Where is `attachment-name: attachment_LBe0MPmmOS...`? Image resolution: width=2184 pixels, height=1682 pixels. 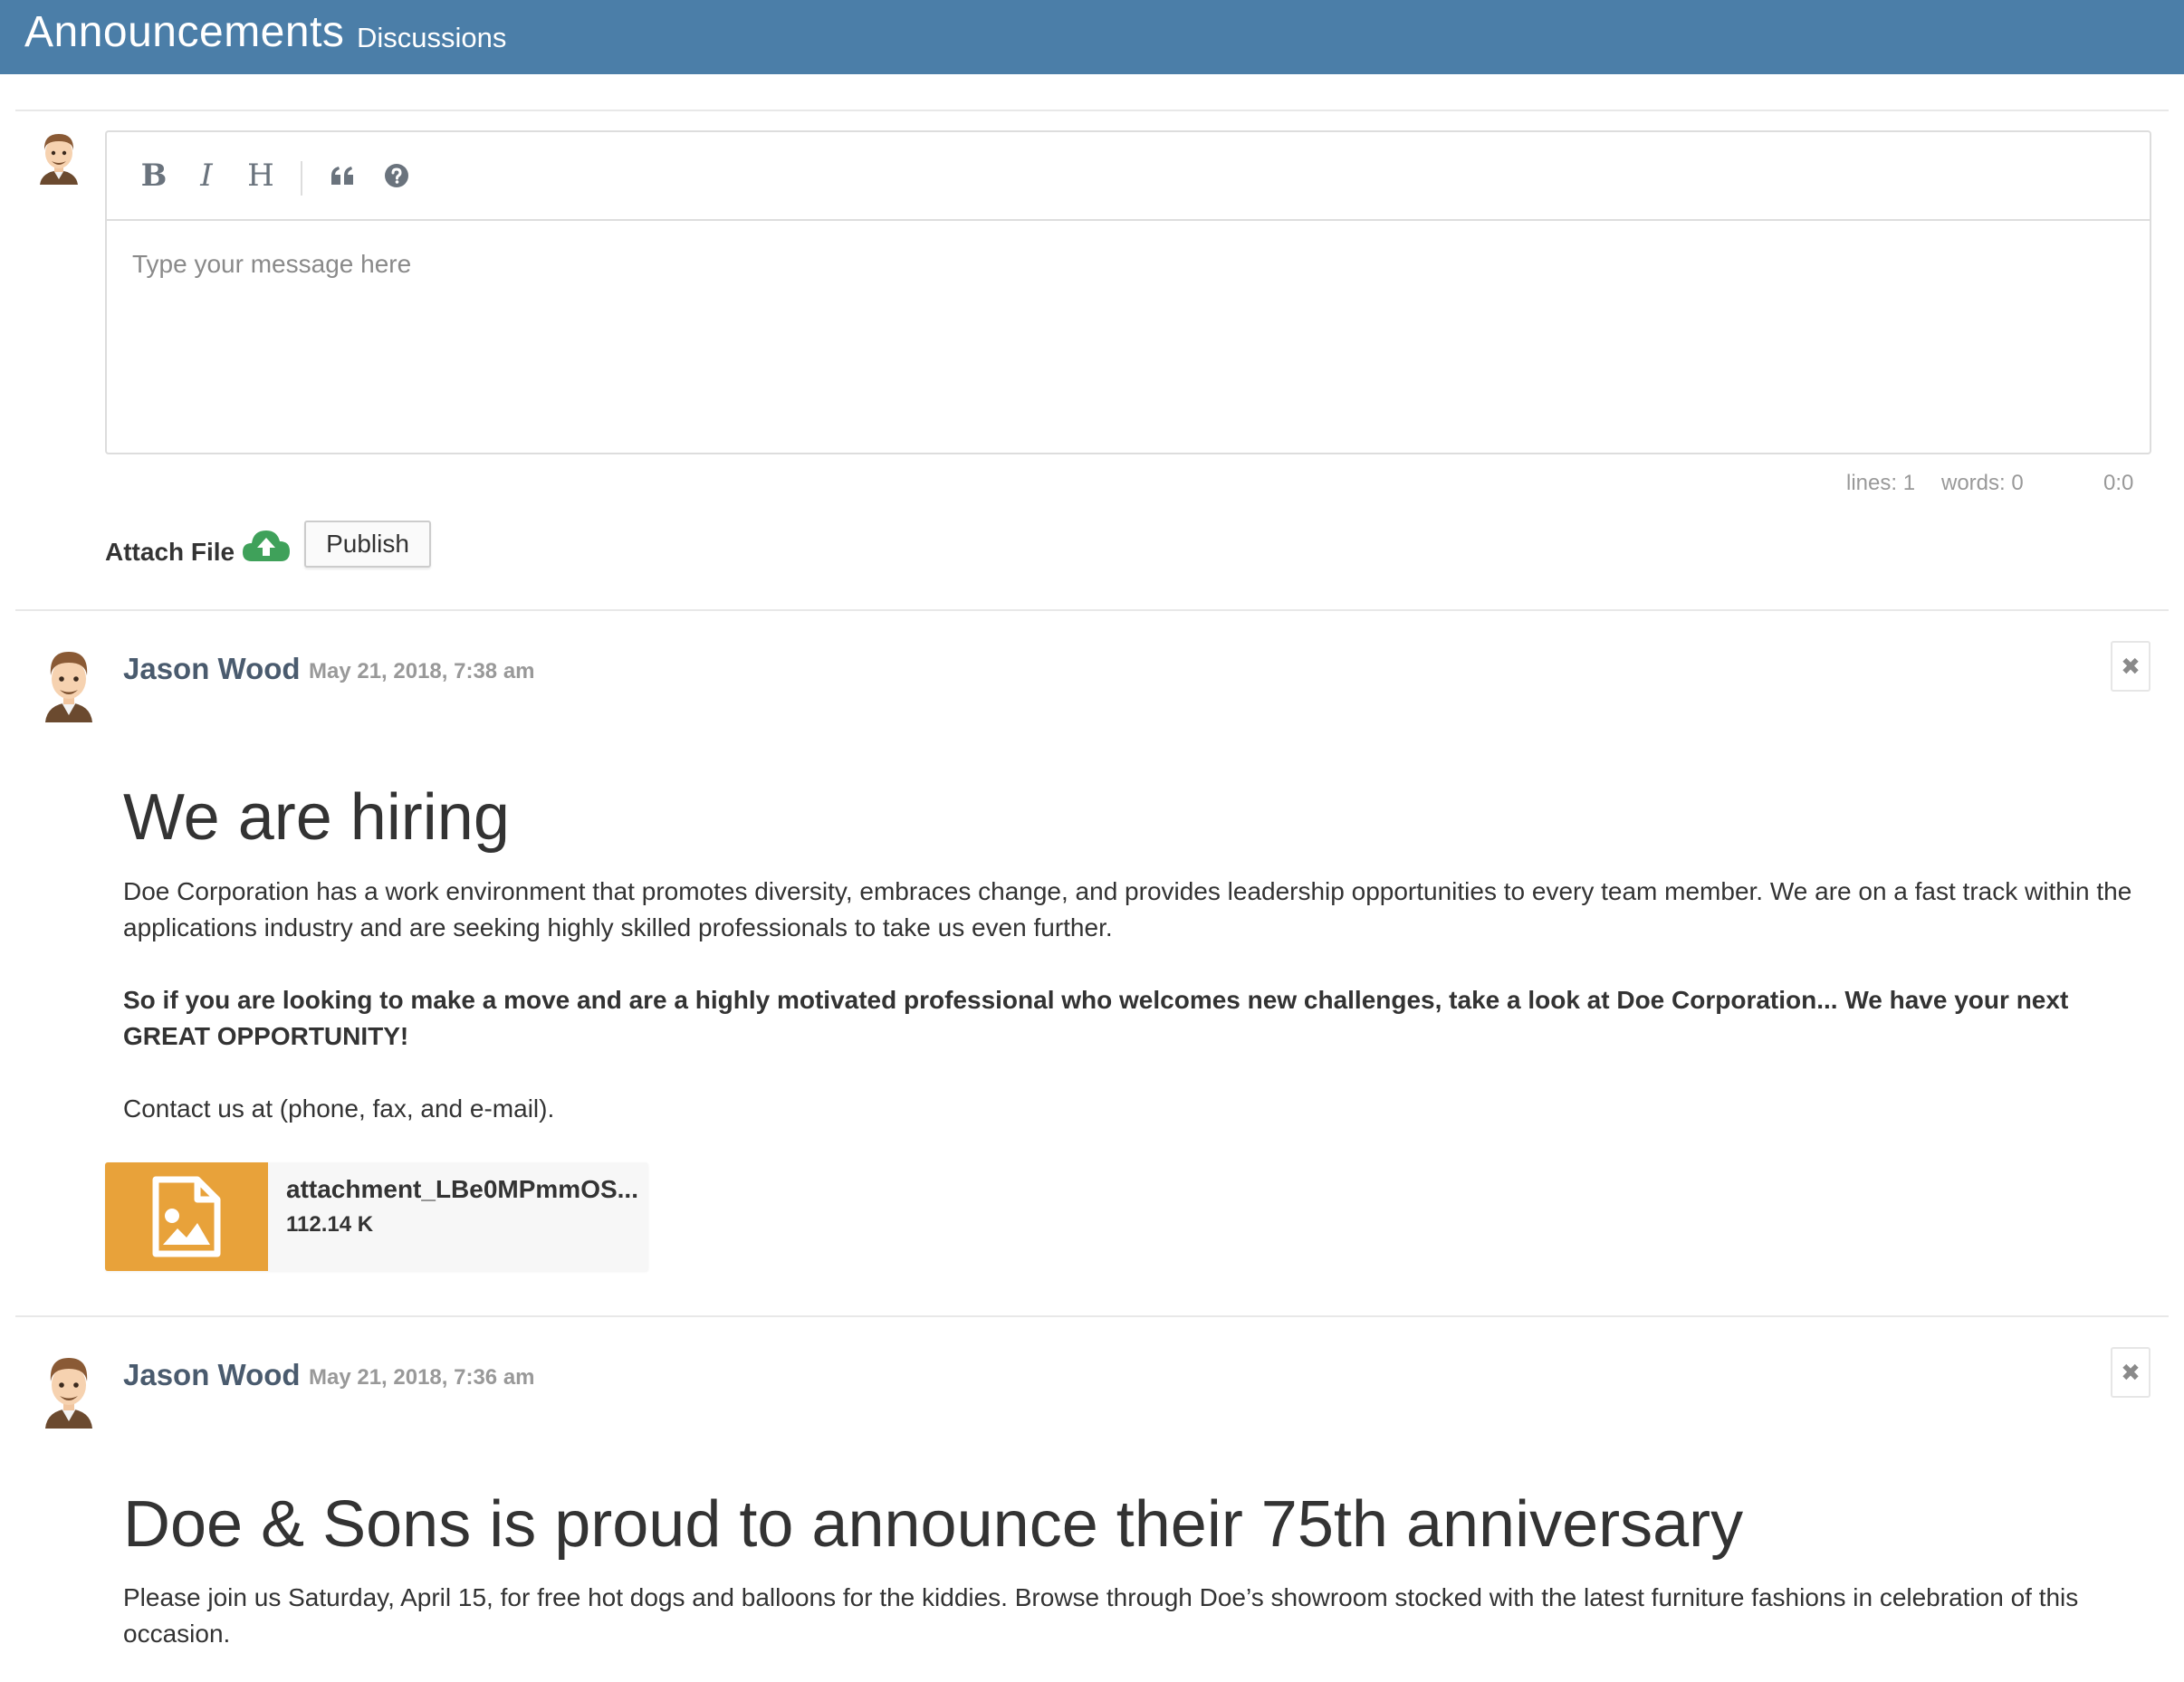
attachment-name: attachment_LBe0MPmmOS... is located at coordinates (462, 1189).